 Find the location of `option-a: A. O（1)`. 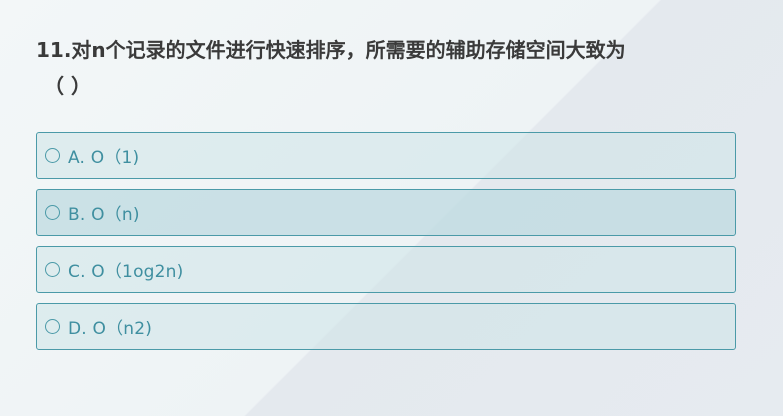

option-a: A. O（1) is located at coordinates (386, 155).